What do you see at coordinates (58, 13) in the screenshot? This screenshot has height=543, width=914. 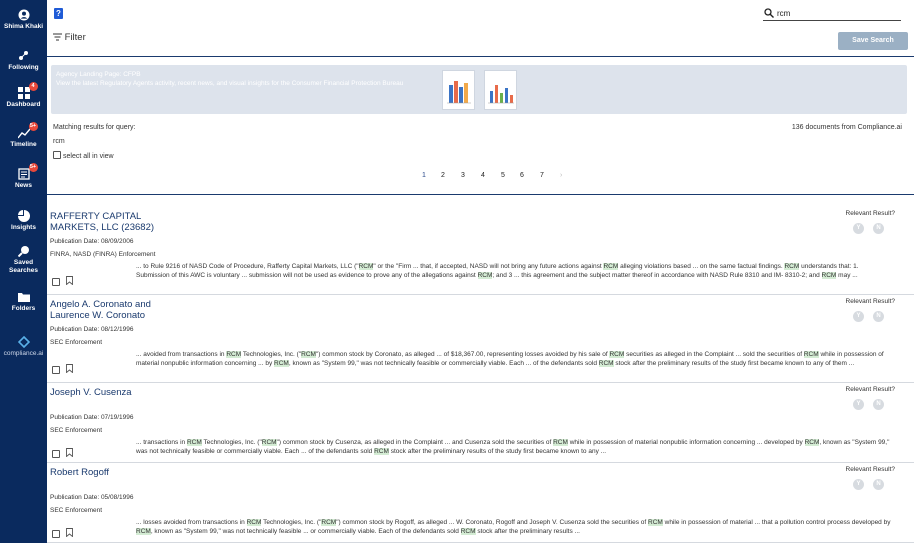 I see `help-icon: ?` at bounding box center [58, 13].